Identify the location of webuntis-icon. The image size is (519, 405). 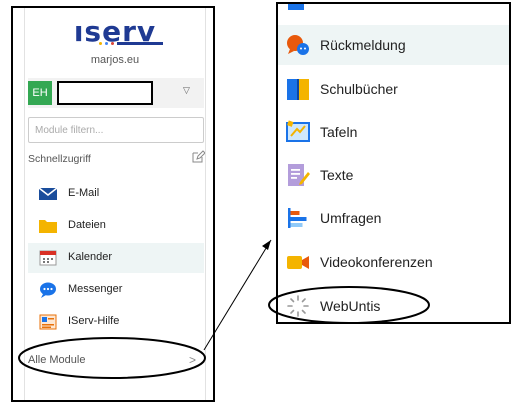
(298, 306).